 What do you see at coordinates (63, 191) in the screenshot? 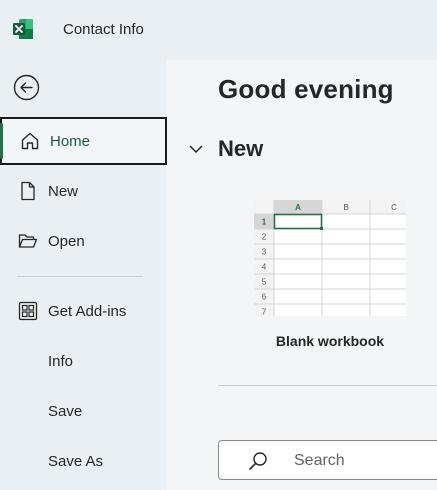
I see `sidebar-item-label: New` at bounding box center [63, 191].